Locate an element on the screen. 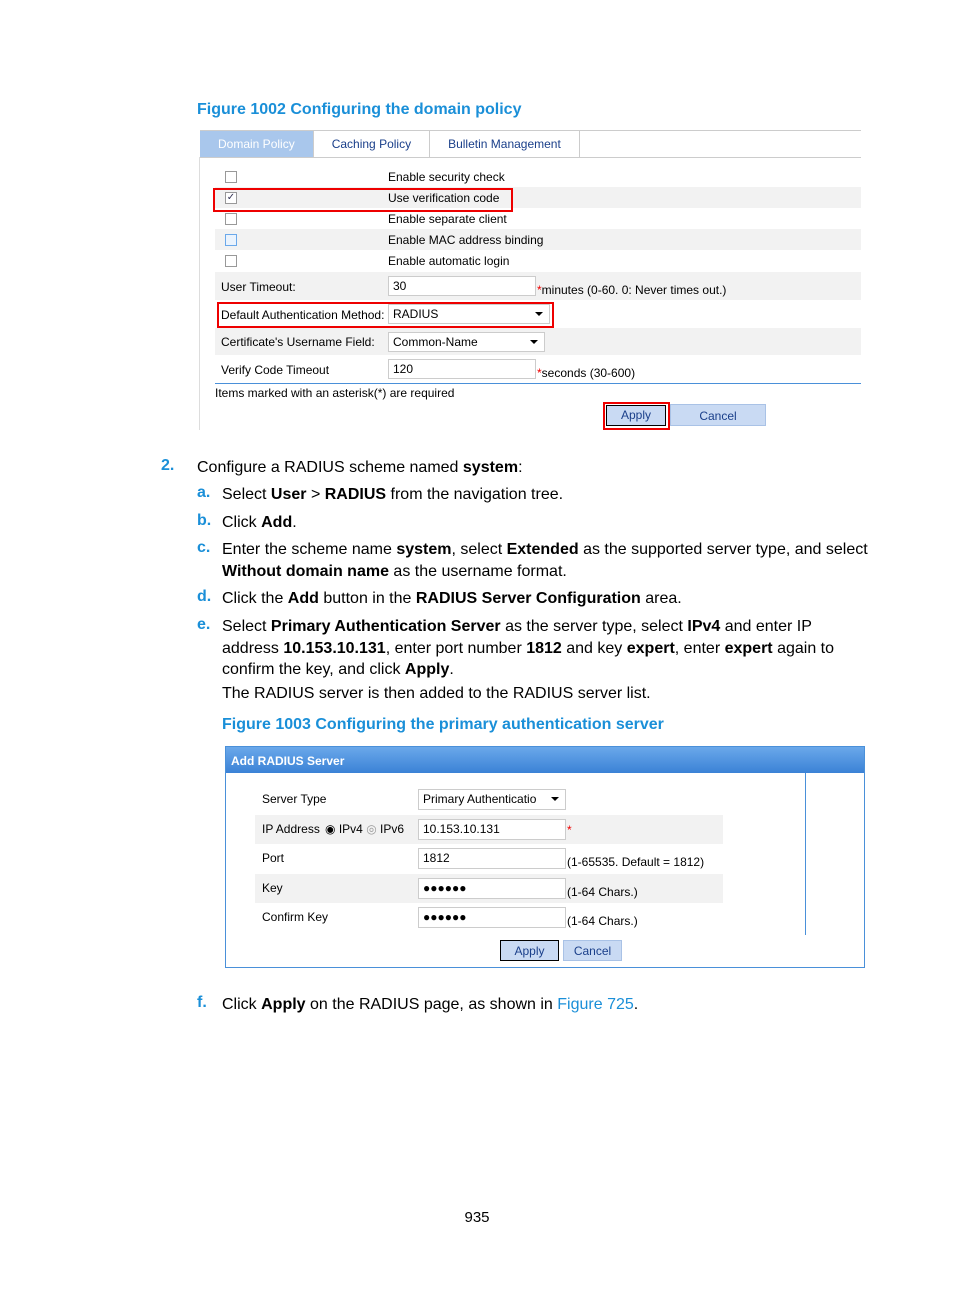 The image size is (954, 1296). server-type-label: Server Type is located at coordinates (294, 799).